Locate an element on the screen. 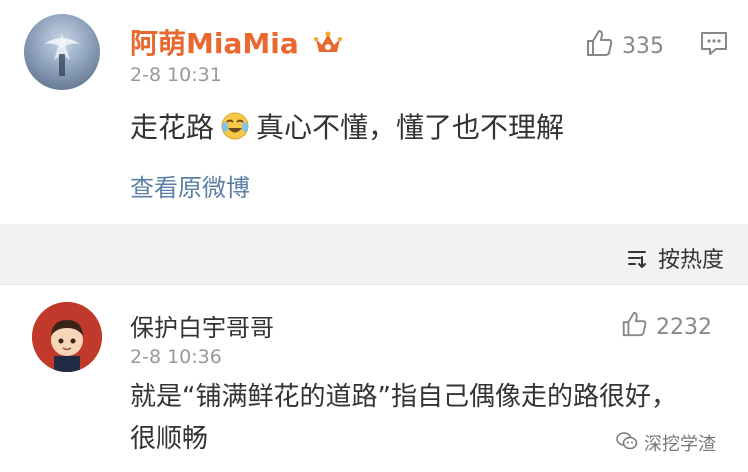 This screenshot has height=472, width=748. watermark: 深挖学渣 is located at coordinates (666, 443).